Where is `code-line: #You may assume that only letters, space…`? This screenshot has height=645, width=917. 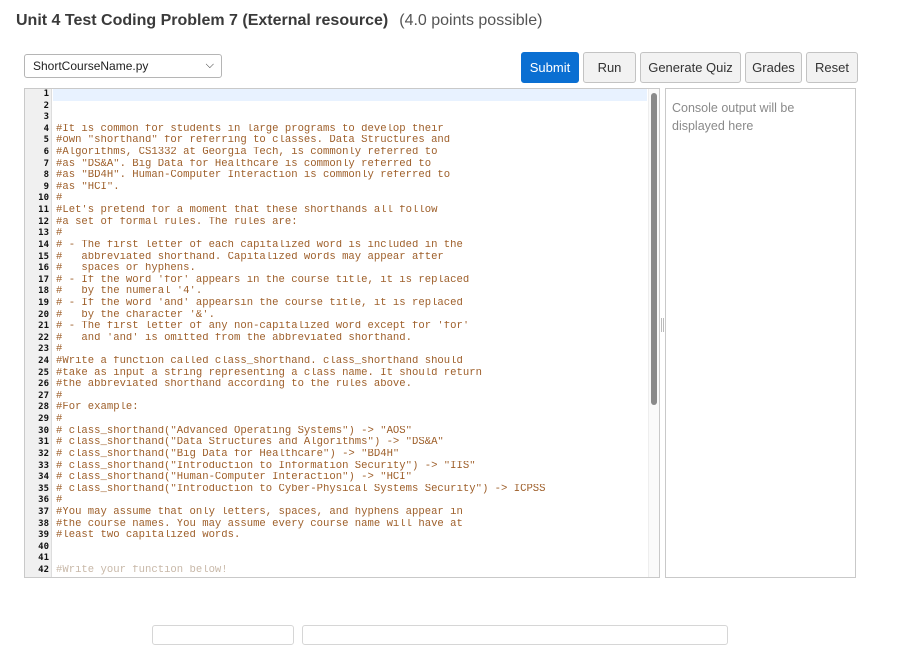 code-line: #You may assume that only letters, space… is located at coordinates (350, 513).